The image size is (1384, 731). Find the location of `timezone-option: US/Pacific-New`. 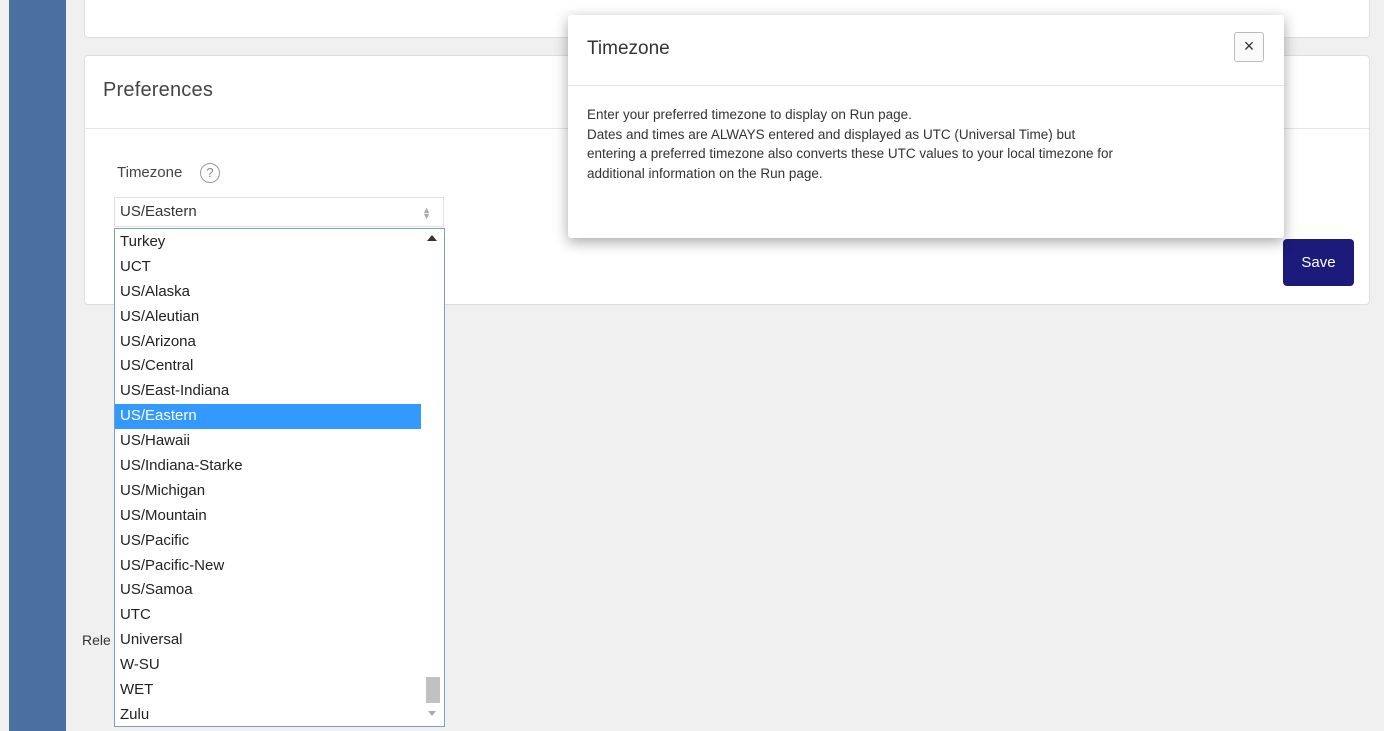

timezone-option: US/Pacific-New is located at coordinates (268, 566).